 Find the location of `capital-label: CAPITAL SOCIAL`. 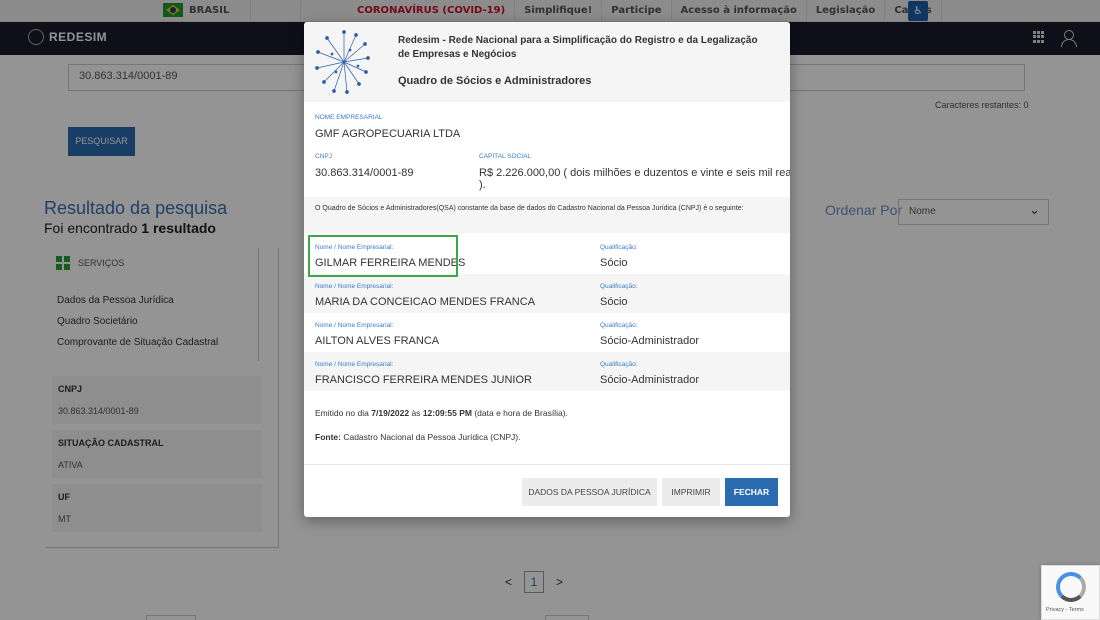

capital-label: CAPITAL SOCIAL is located at coordinates (505, 156).